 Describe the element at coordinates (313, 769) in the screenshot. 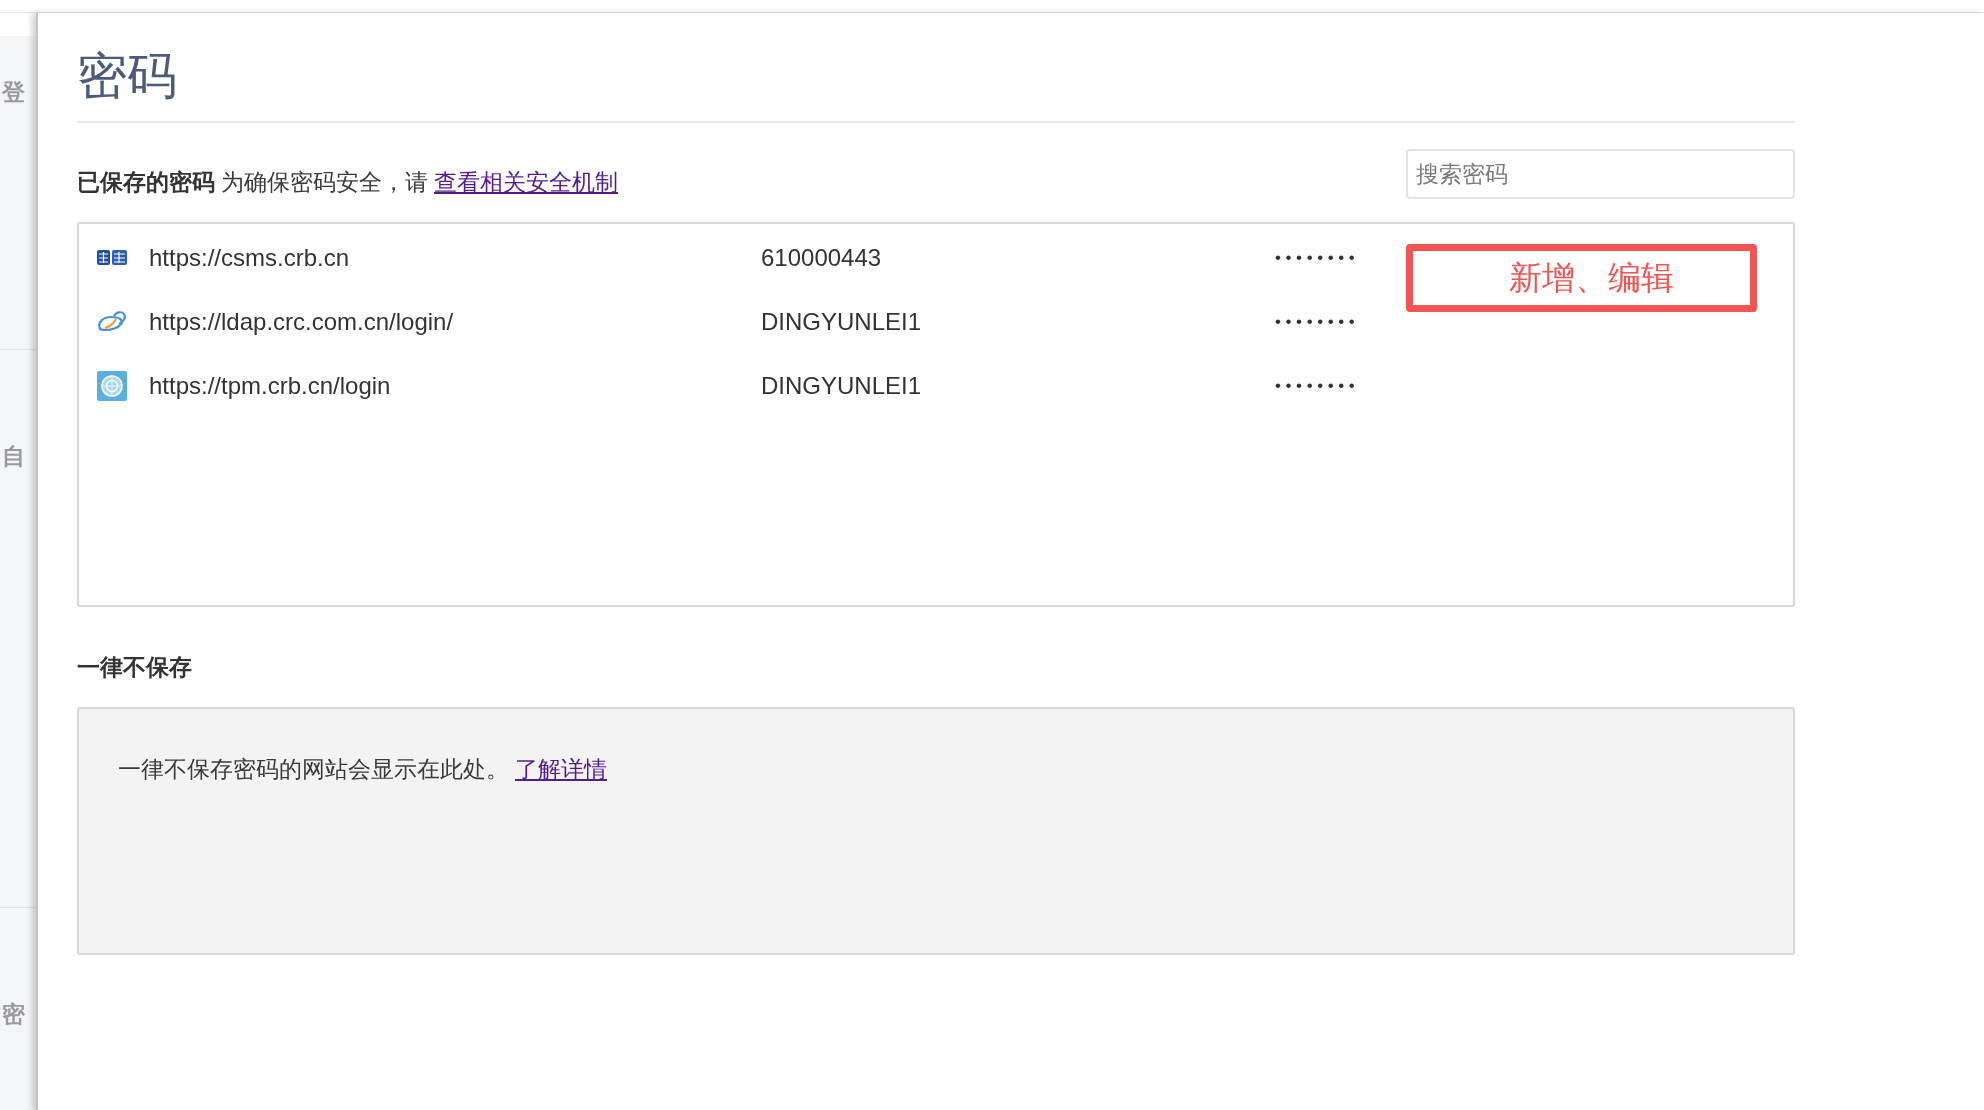

I see `empty-message: 一律不保存密码的网站会显示在此处。` at that location.